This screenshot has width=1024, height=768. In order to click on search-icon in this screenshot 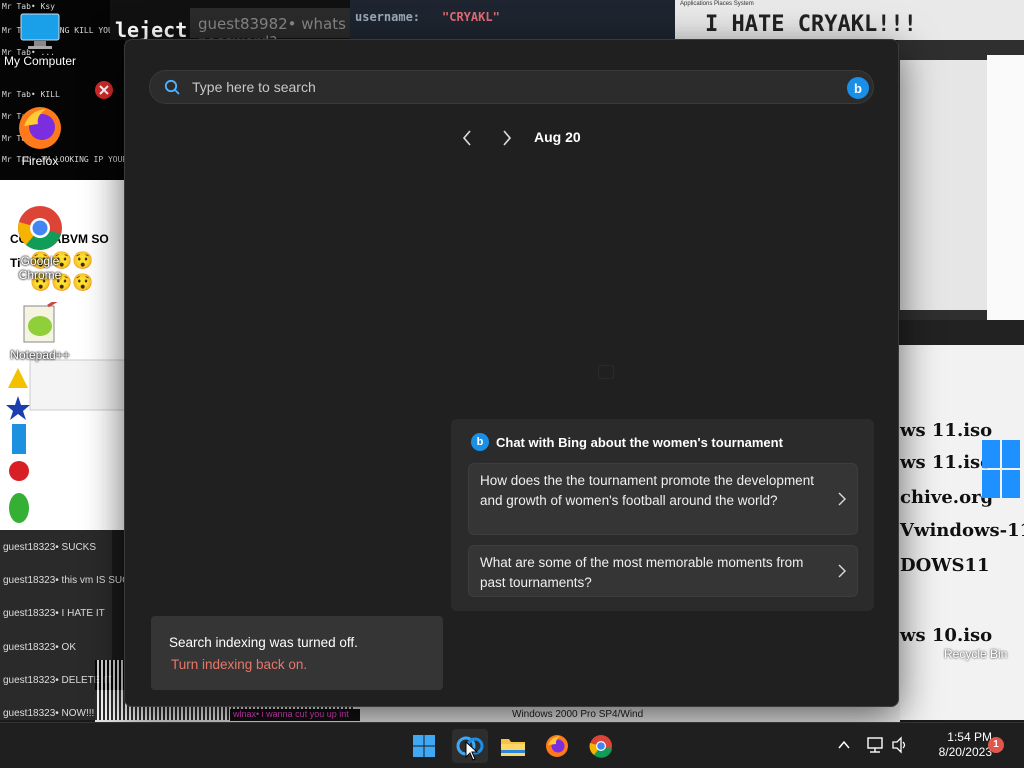, I will do `click(172, 87)`.